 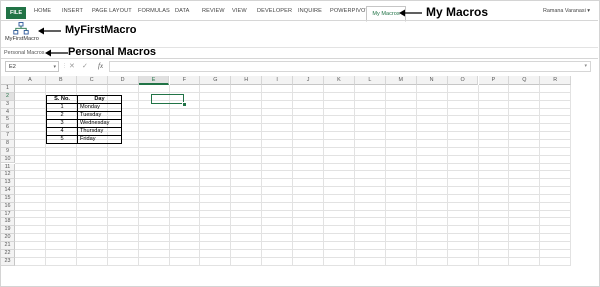 What do you see at coordinates (432, 80) in the screenshot?
I see `column-header-n: N` at bounding box center [432, 80].